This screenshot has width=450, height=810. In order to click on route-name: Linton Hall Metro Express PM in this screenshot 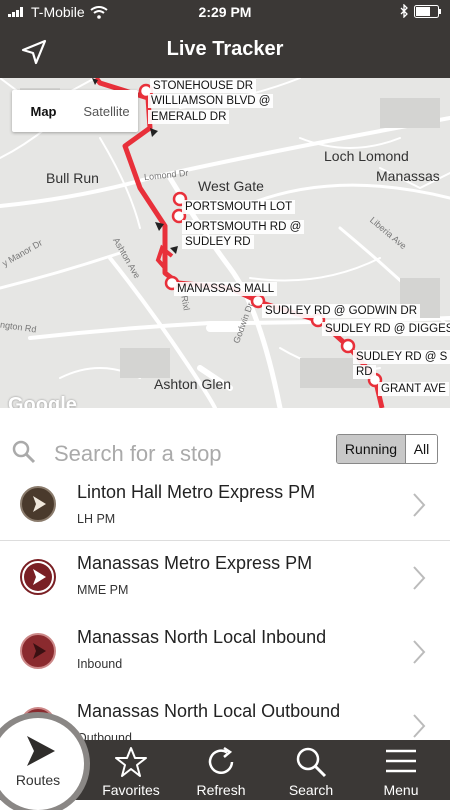, I will do `click(196, 493)`.